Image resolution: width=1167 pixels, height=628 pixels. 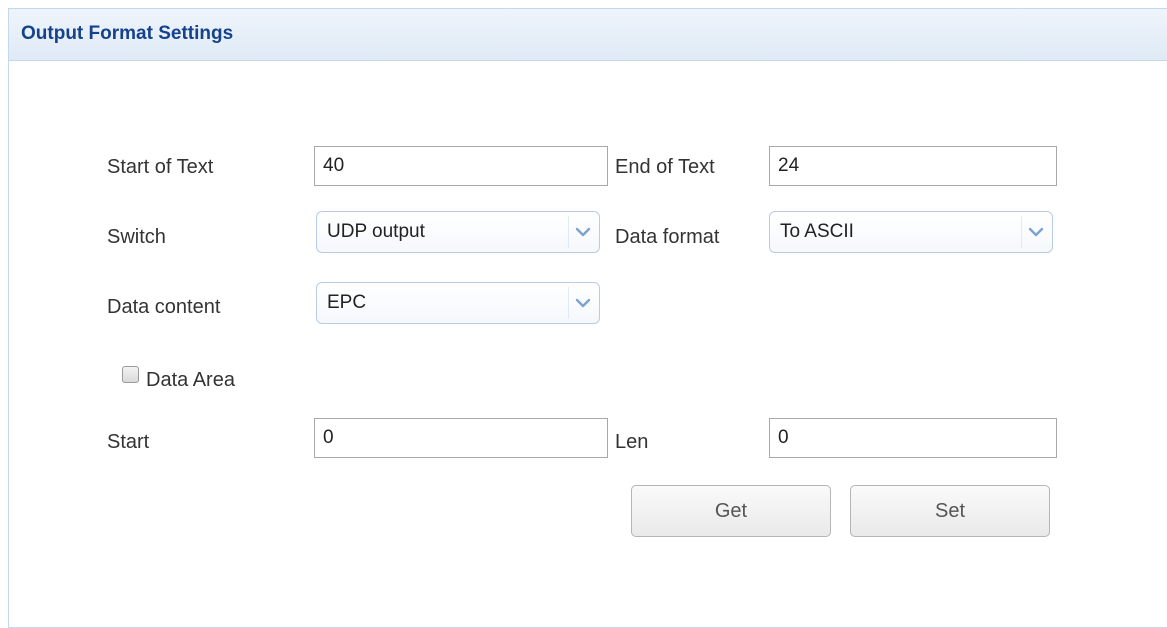 I want to click on len-label: Len, so click(x=632, y=442).